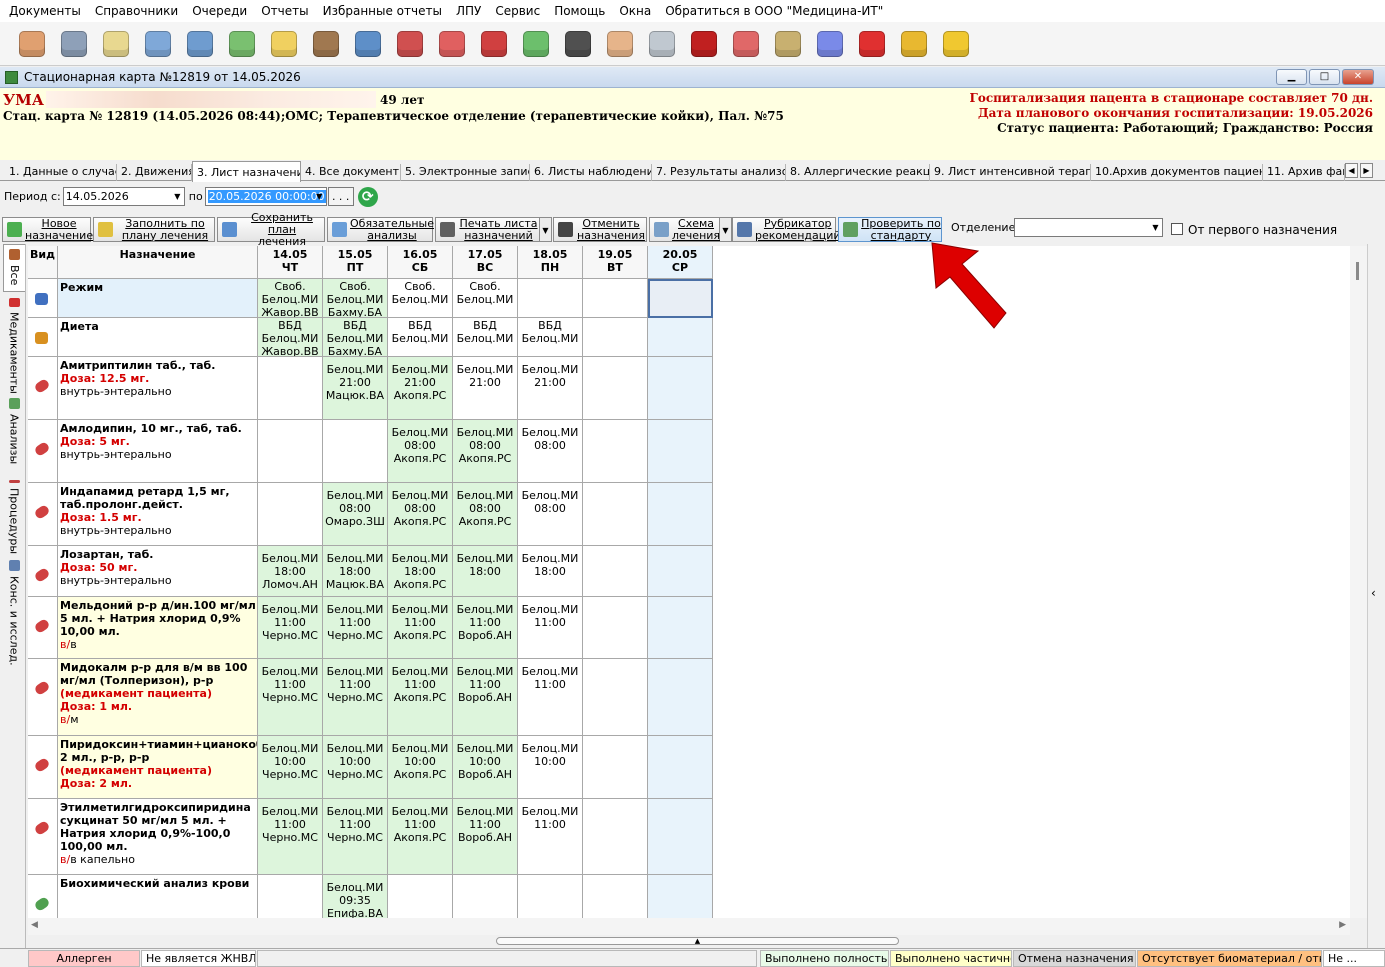 This screenshot has height=967, width=1385. Describe the element at coordinates (14, 268) in the screenshot. I see `side-tab-0: Все` at that location.